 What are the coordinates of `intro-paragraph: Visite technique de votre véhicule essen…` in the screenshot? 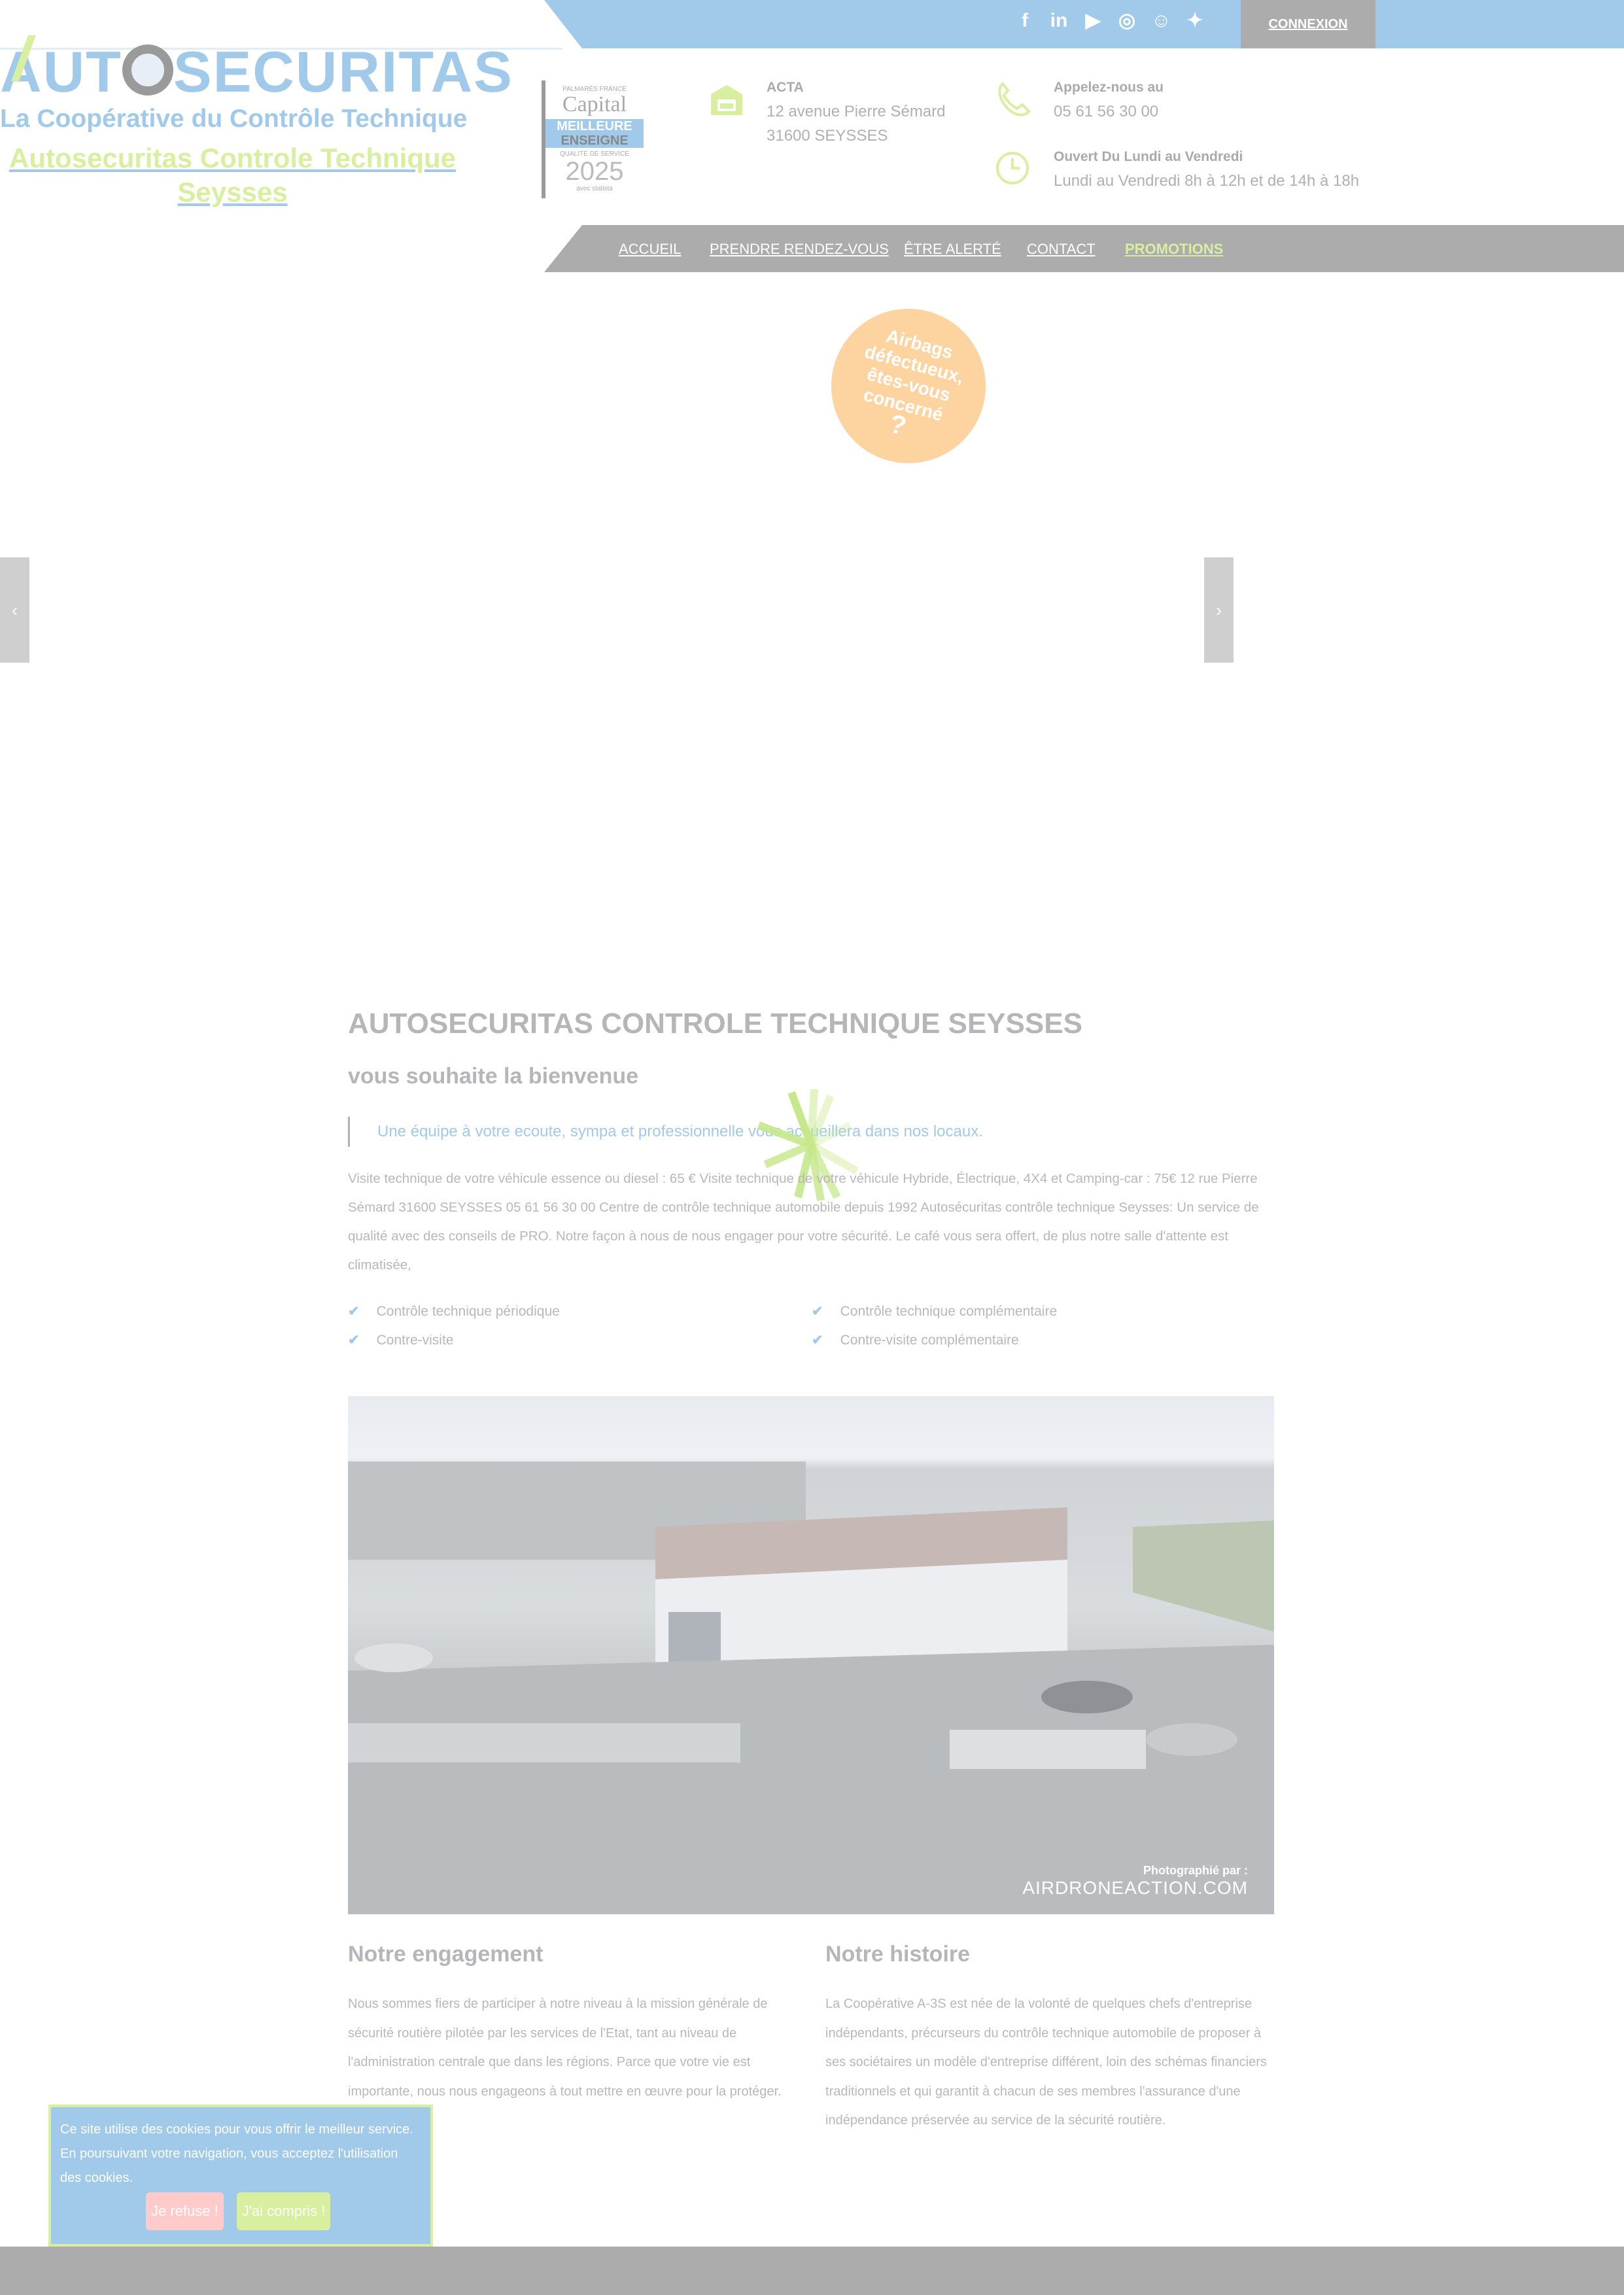 It's located at (803, 1221).